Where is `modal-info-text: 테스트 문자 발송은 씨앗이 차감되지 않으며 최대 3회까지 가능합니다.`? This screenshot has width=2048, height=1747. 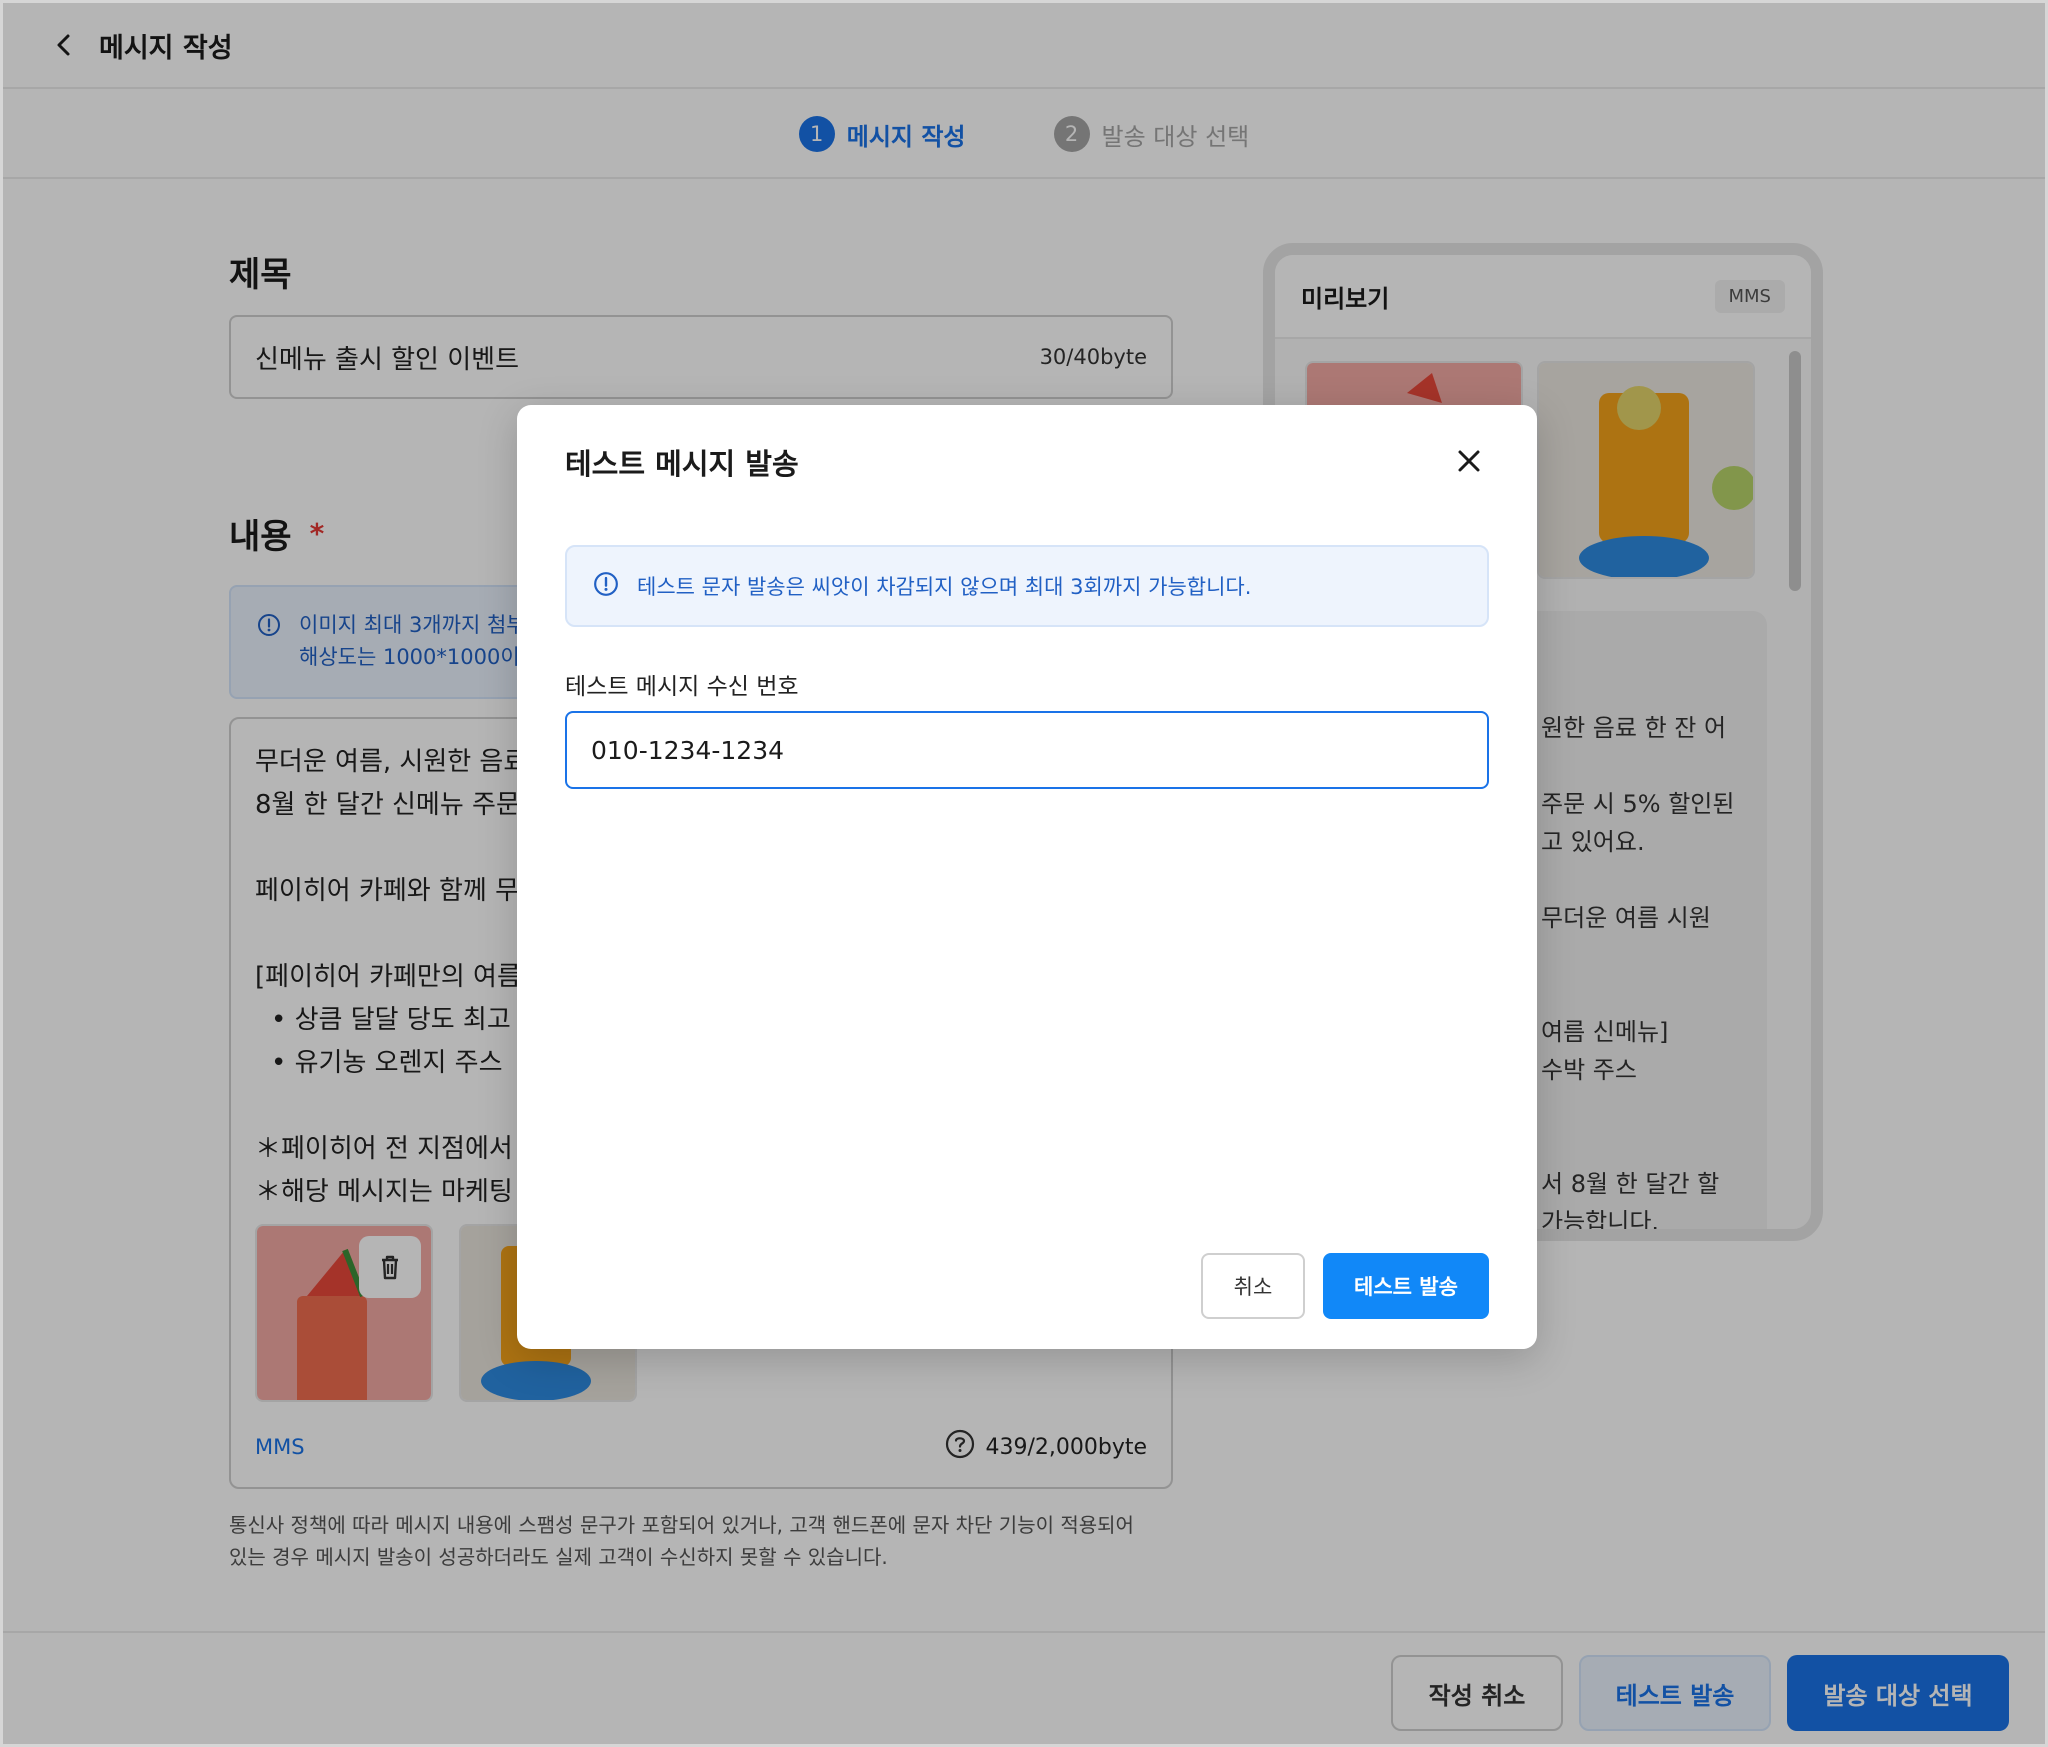 modal-info-text: 테스트 문자 발송은 씨앗이 차감되지 않으며 최대 3회까지 가능합니다. is located at coordinates (944, 587).